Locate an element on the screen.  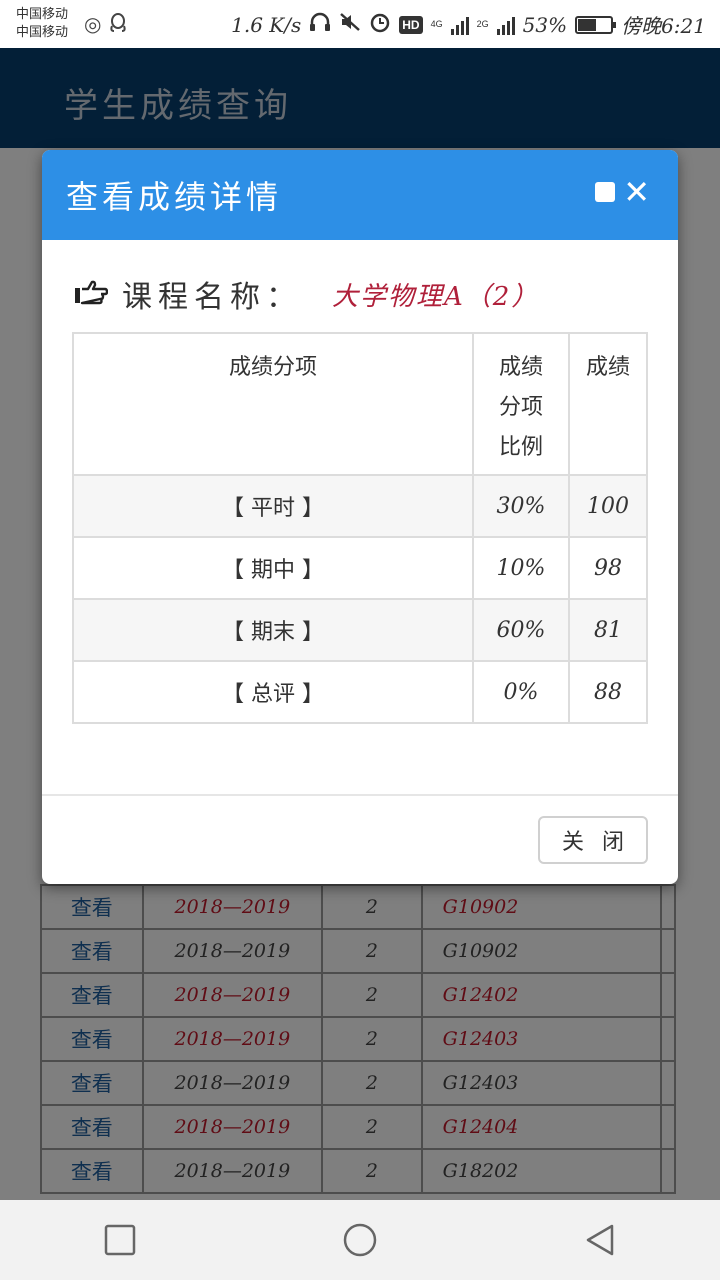
row-item: 【 平时 】 is located at coordinates (273, 506).